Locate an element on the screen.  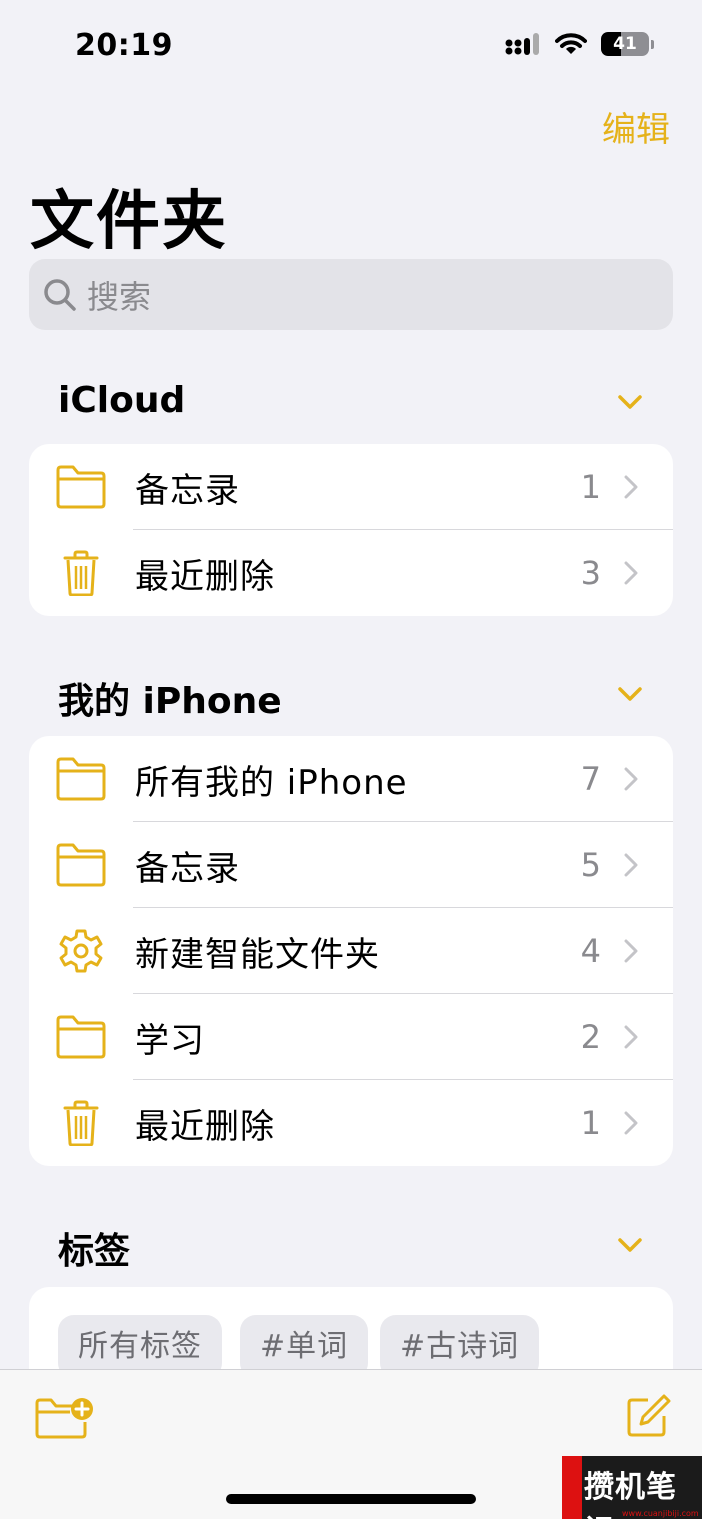
folder-count: 7 is located at coordinates (590, 779).